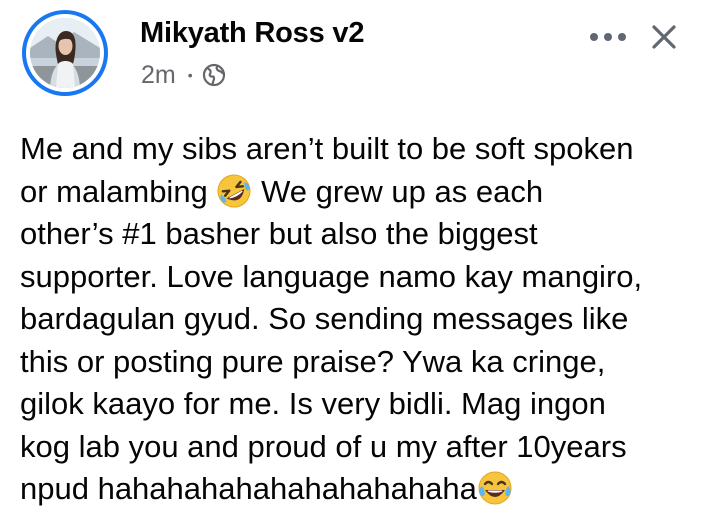 This screenshot has width=720, height=518. I want to click on profile-photo, so click(65, 53).